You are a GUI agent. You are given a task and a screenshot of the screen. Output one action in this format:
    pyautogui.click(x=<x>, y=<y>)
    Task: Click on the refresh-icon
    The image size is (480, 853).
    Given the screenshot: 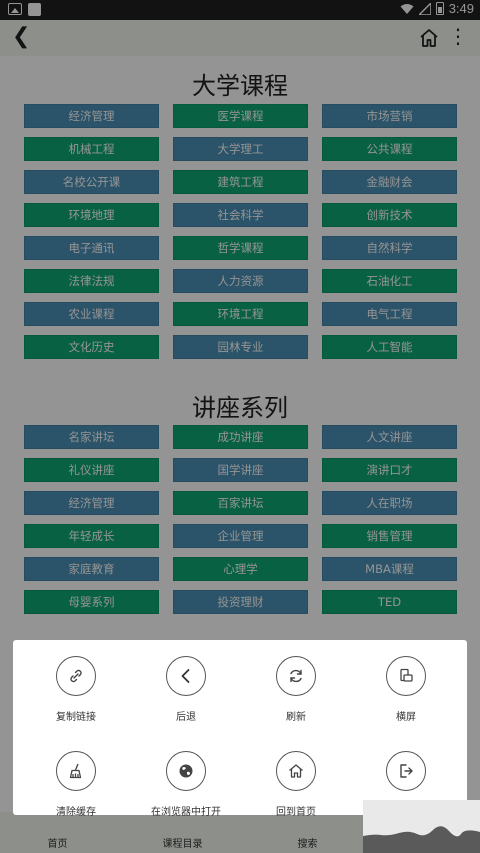 What is the action you would take?
    pyautogui.click(x=296, y=676)
    